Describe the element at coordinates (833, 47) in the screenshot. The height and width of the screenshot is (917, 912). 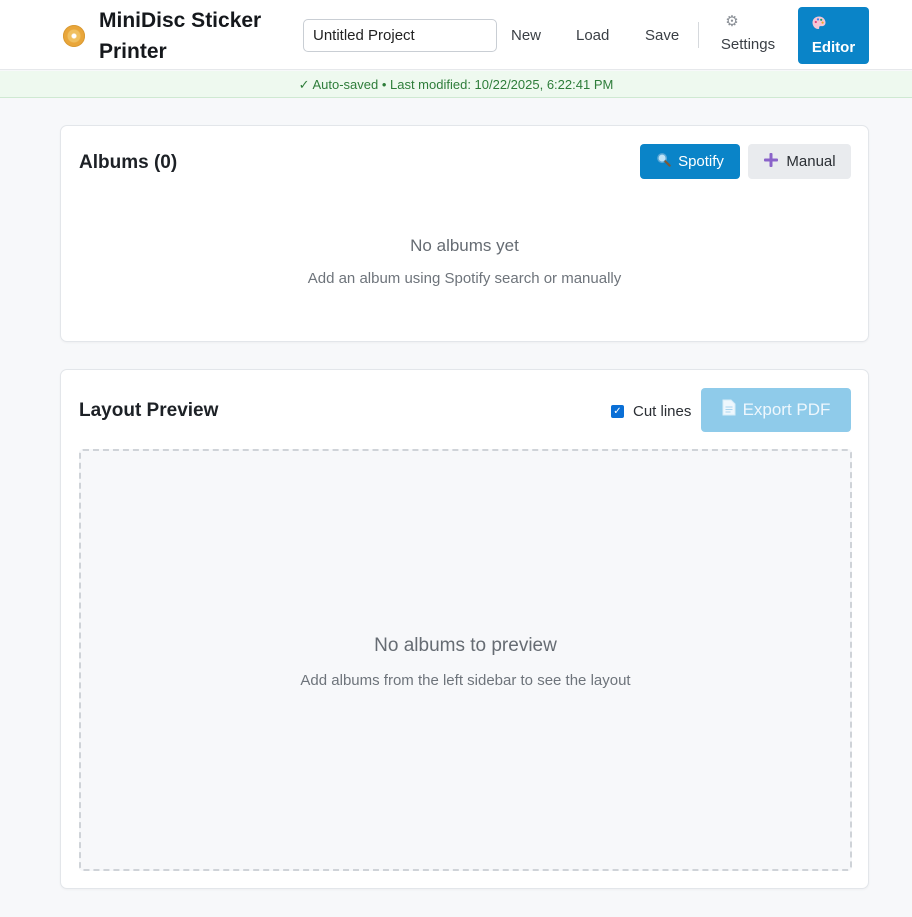
I see `editor-label: Editor` at that location.